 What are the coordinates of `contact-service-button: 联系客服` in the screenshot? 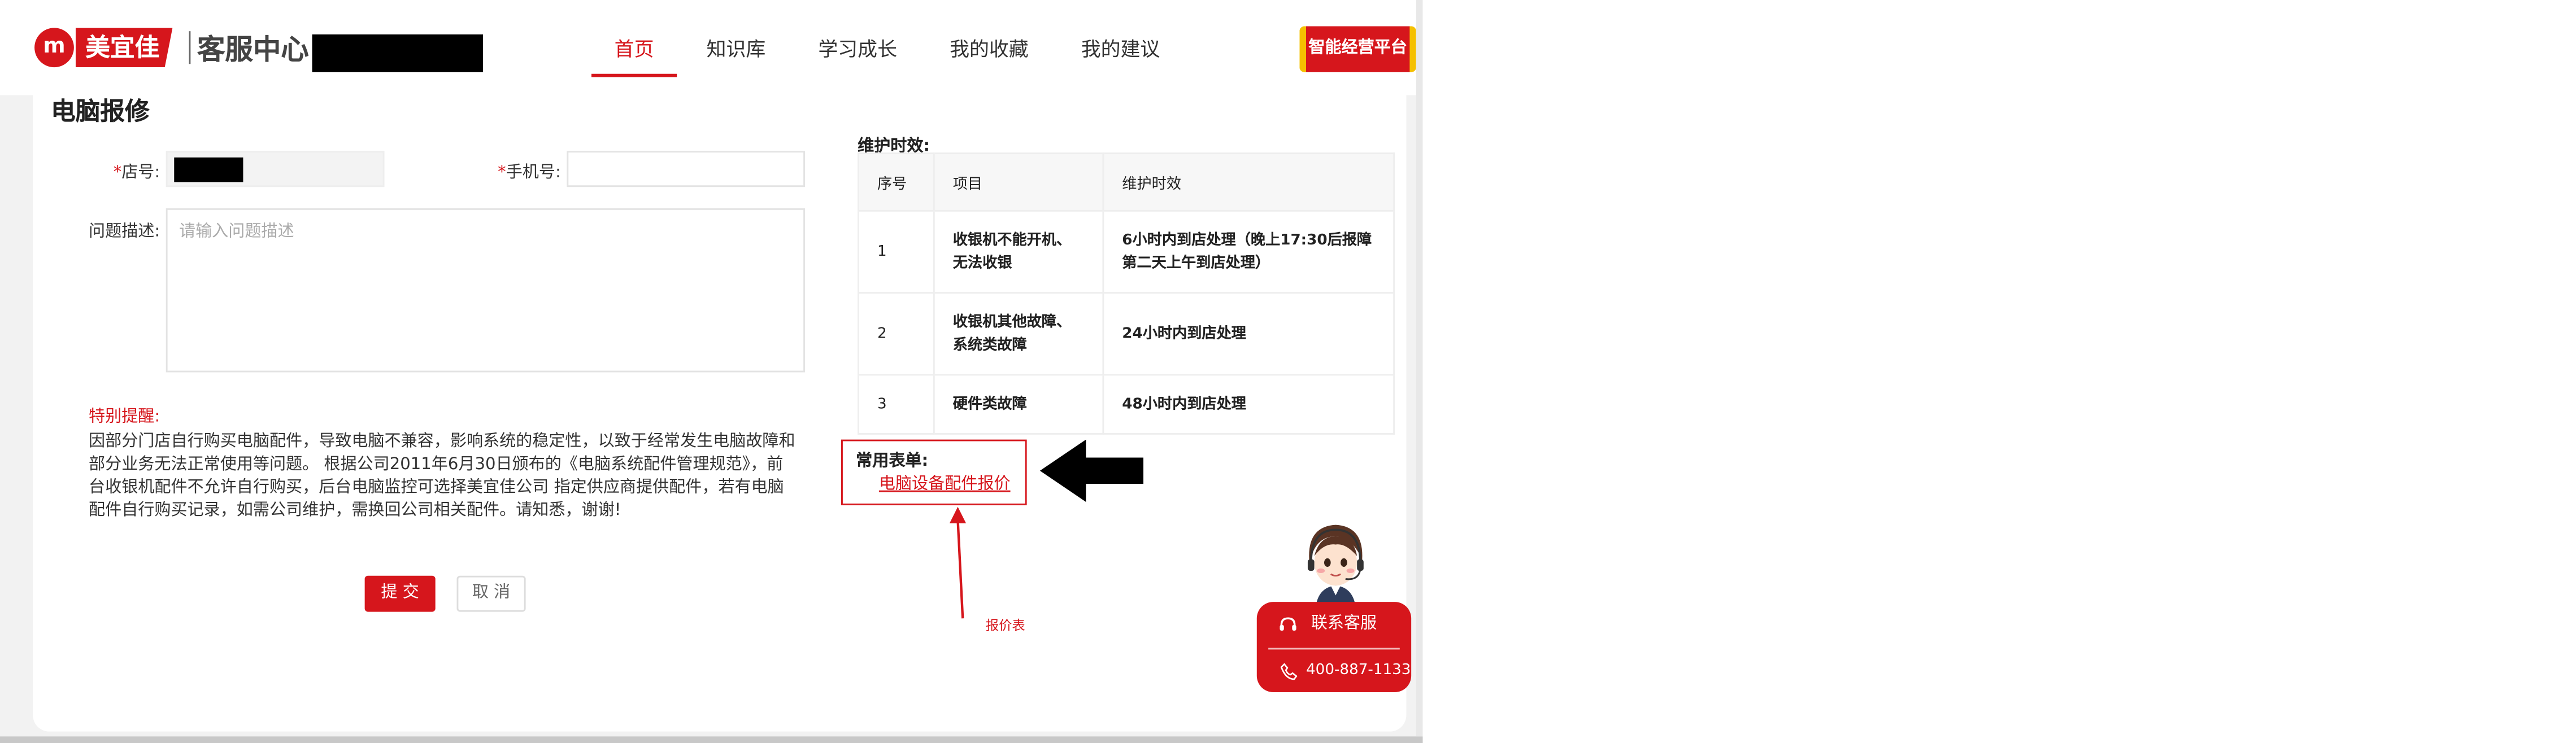 It's located at (1334, 625).